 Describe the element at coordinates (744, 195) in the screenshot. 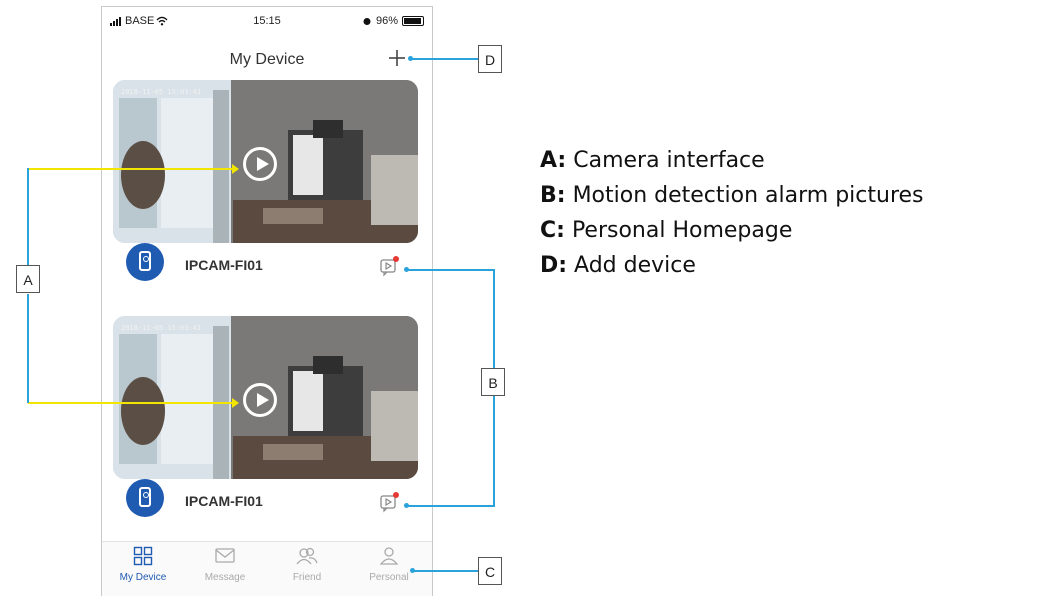

I see `legend-text: Motion detection alarm pictures` at that location.